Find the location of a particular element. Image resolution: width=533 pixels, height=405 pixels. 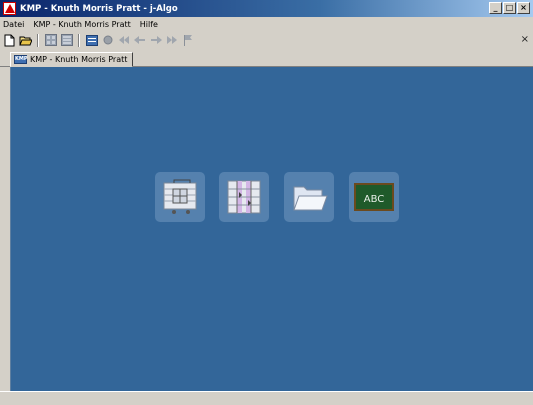

pattern-editor-icon is located at coordinates (180, 197).